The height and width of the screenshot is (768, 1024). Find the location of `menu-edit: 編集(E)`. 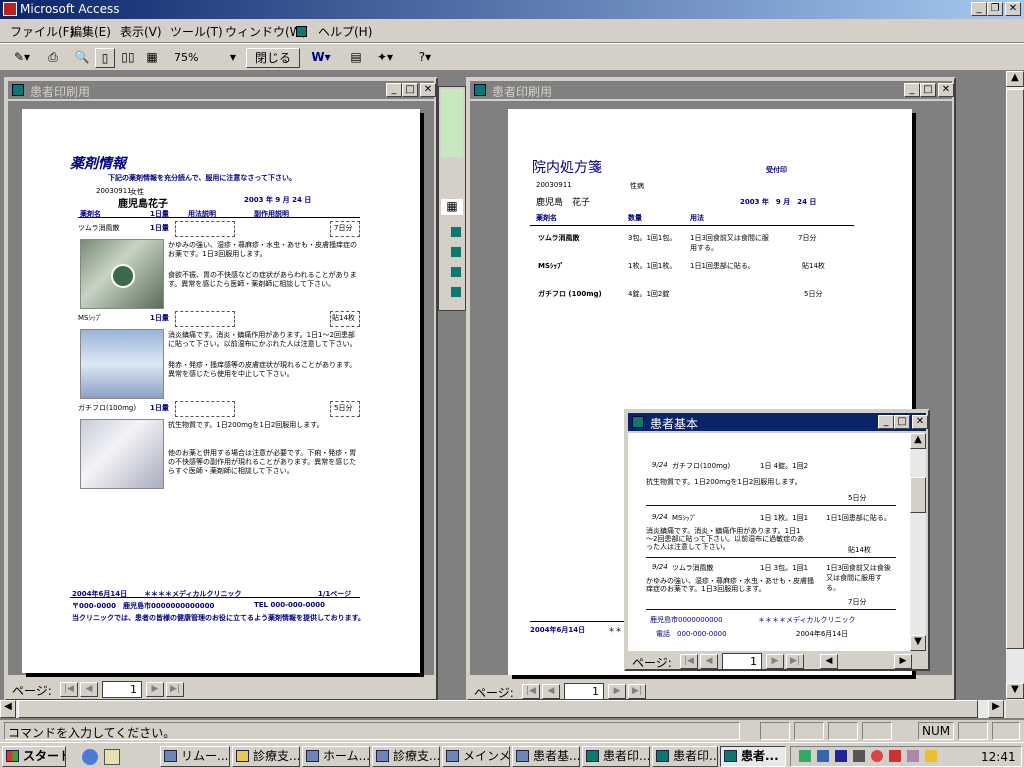

menu-edit: 編集(E) is located at coordinates (90, 31).